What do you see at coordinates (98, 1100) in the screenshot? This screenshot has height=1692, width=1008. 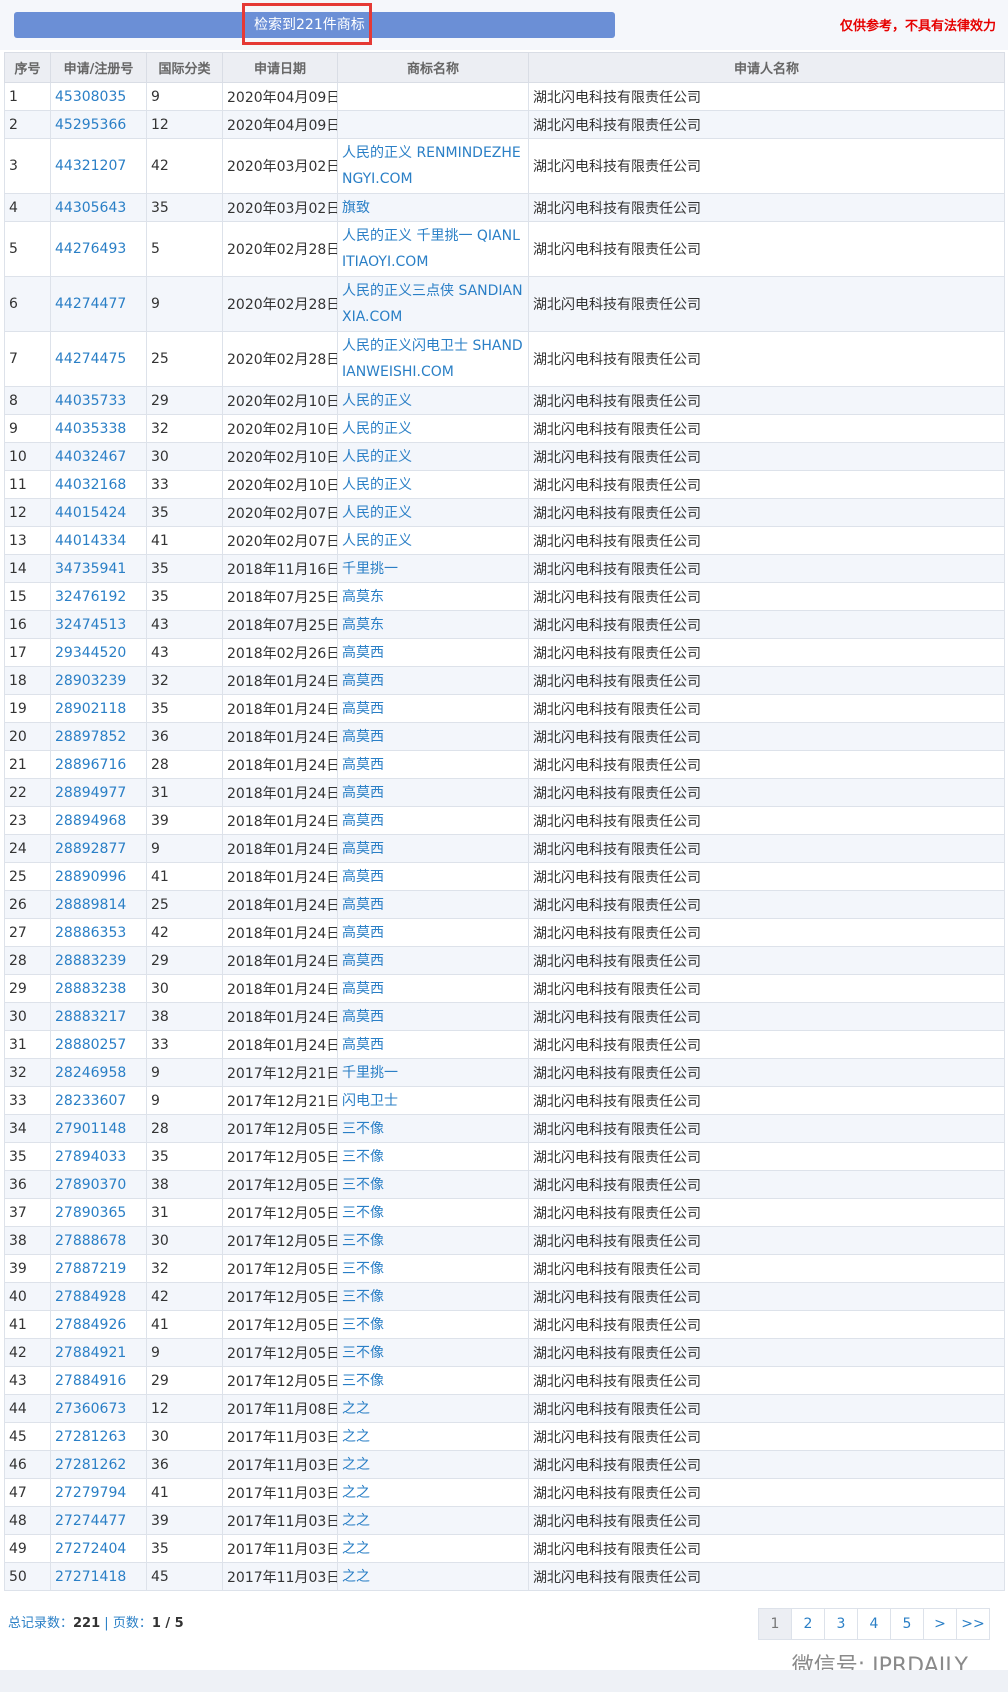 I see `cell-reg-number: 28233607` at bounding box center [98, 1100].